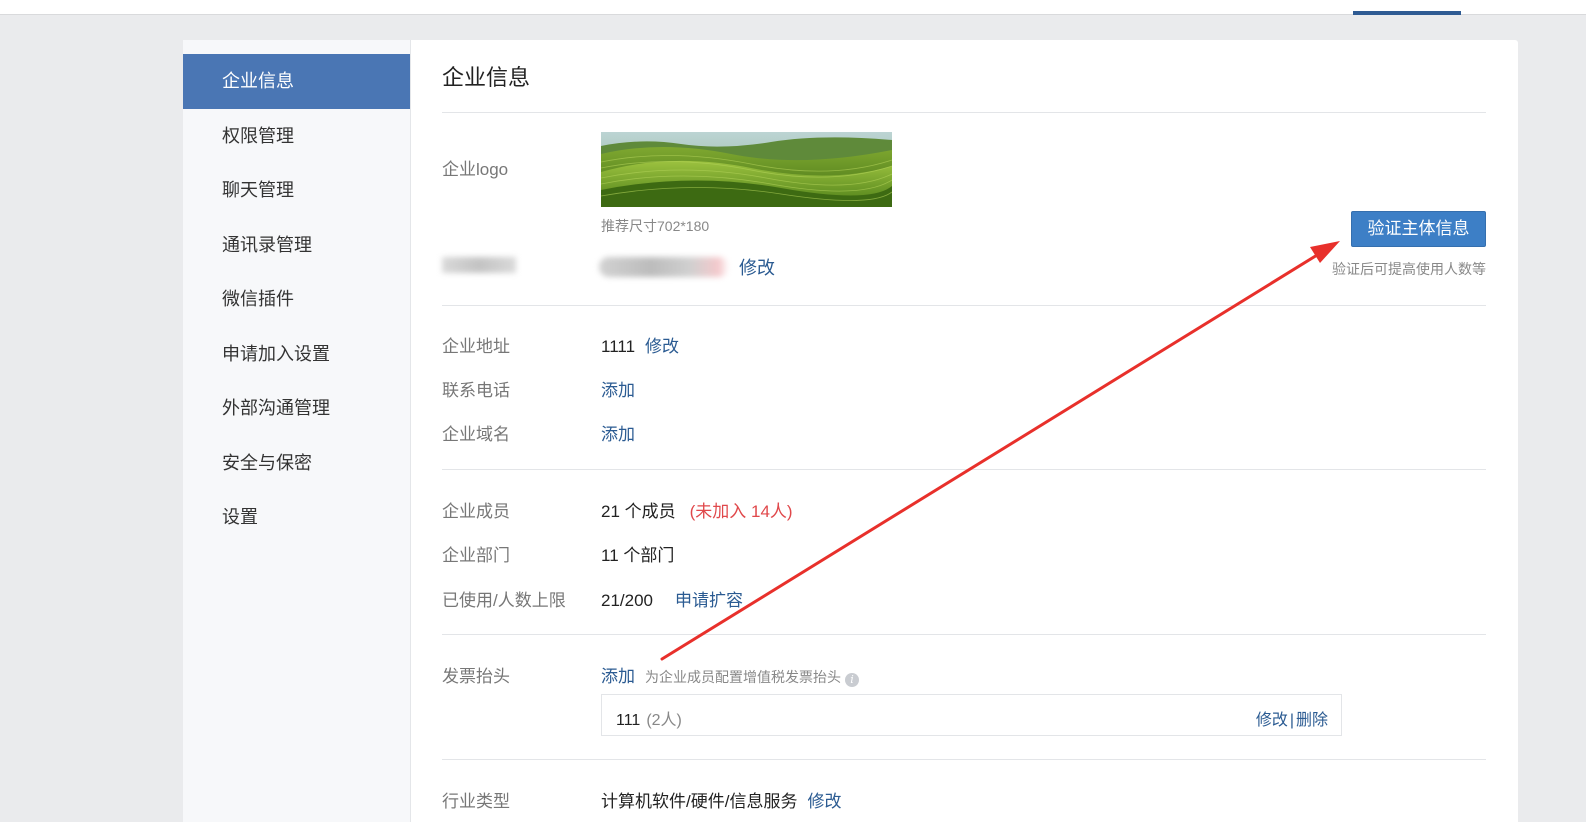 This screenshot has height=822, width=1586. Describe the element at coordinates (476, 511) in the screenshot. I see `members-label: 企业成员` at that location.